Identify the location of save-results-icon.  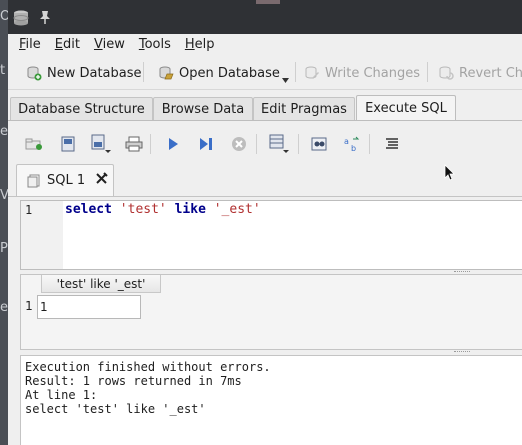
(279, 143).